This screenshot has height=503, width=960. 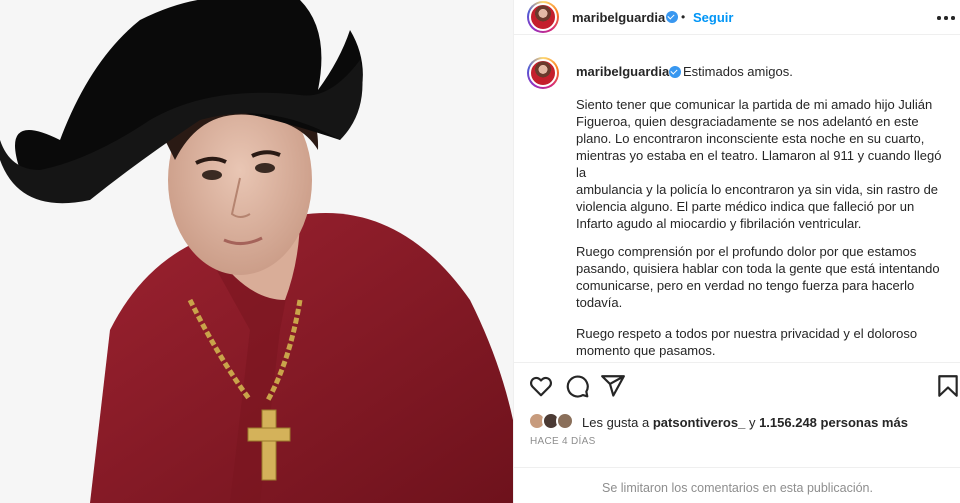 I want to click on paper-plane-icon, so click(x=613, y=386).